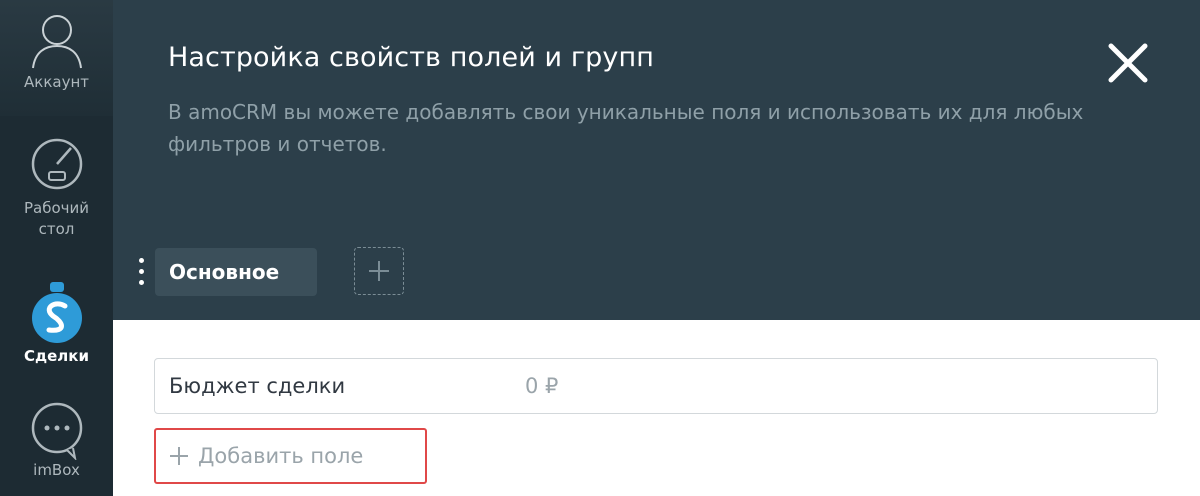 Image resolution: width=1200 pixels, height=496 pixels. I want to click on sidebar: Аккаунт Рабочий стол Сделки imBox, so click(56, 248).